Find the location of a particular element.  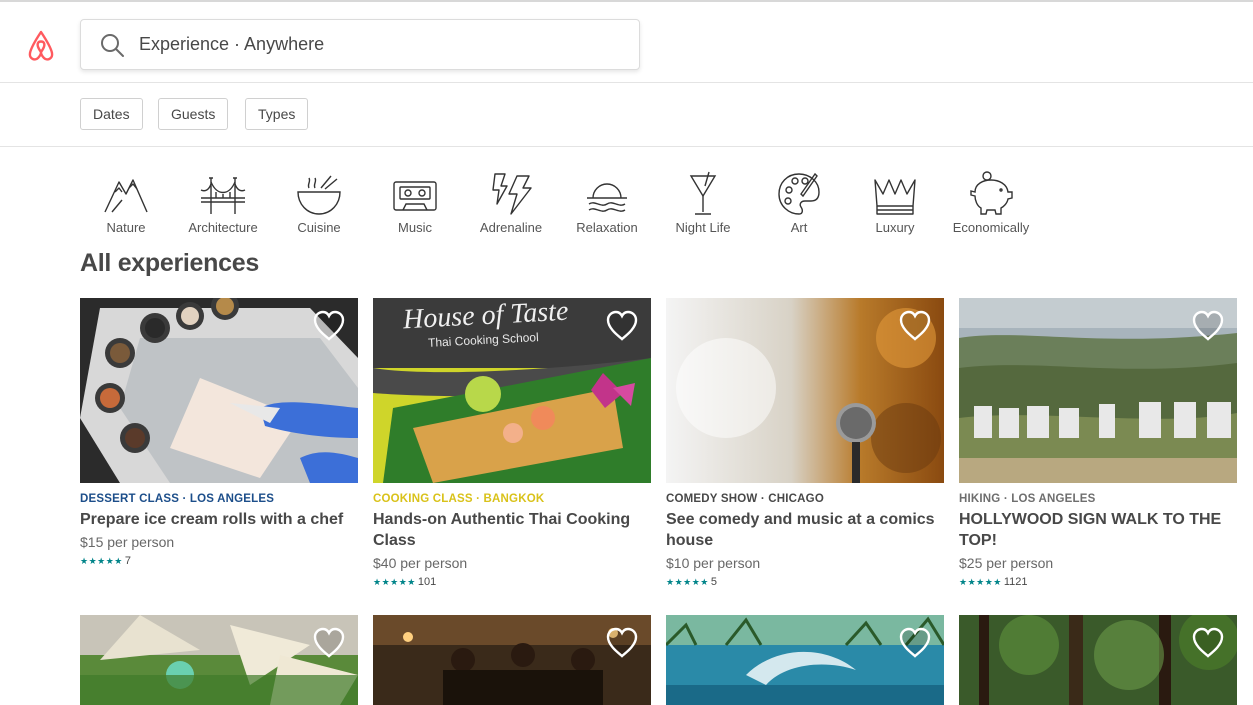

category-label: Art is located at coordinates (799, 227).